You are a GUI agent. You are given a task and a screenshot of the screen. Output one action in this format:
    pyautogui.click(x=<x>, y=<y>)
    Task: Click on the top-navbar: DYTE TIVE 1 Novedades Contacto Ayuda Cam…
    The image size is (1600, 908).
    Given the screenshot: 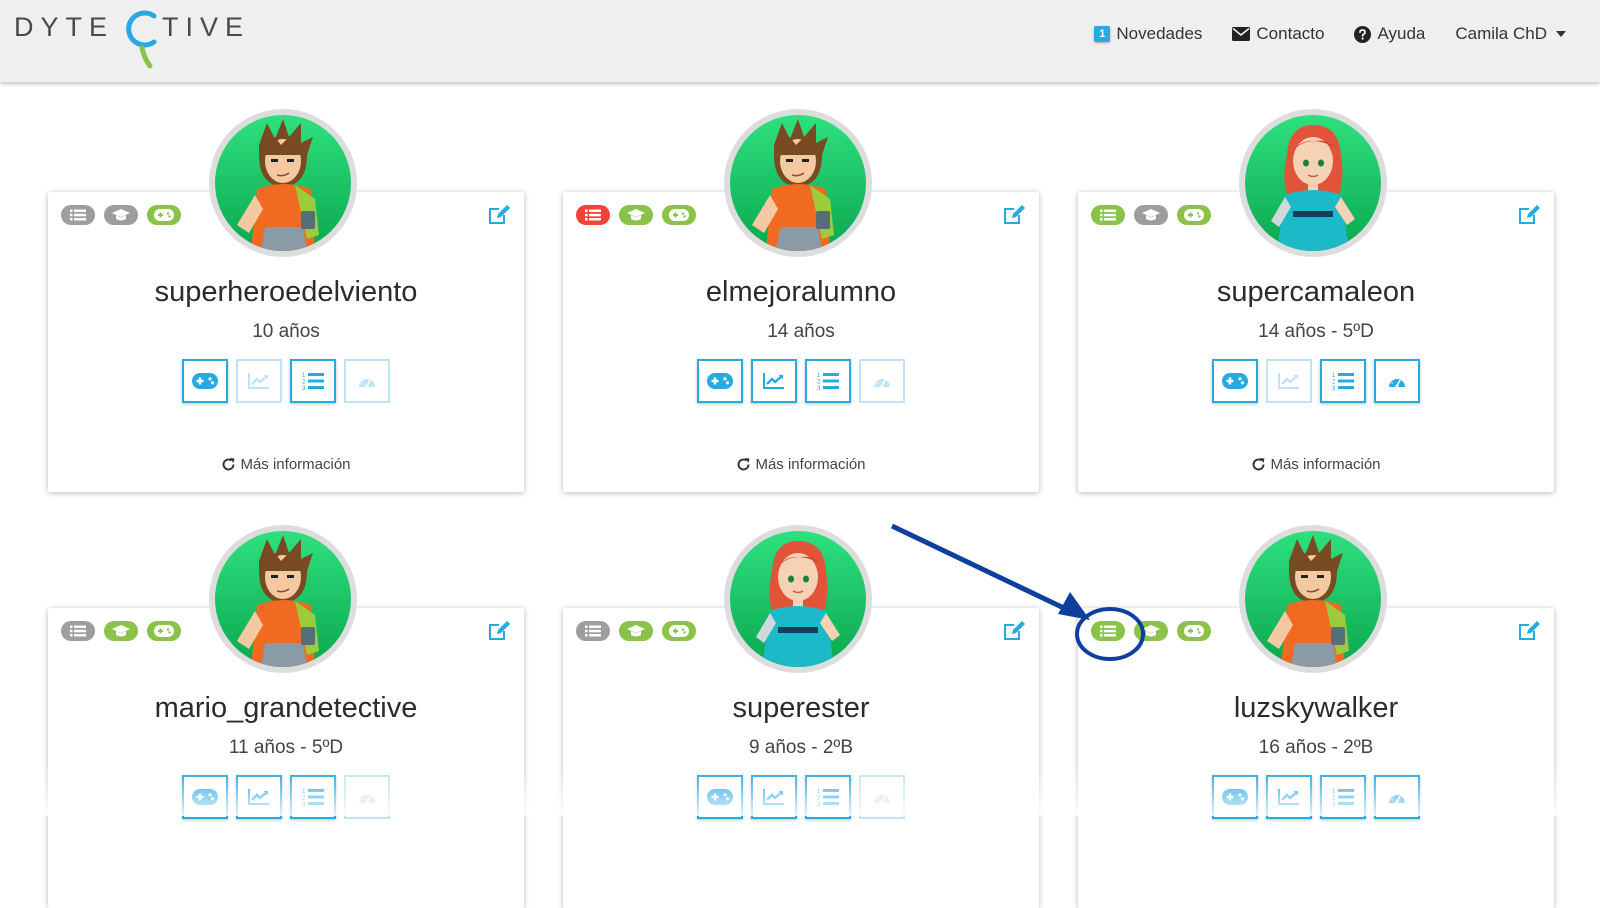 What is the action you would take?
    pyautogui.click(x=800, y=41)
    